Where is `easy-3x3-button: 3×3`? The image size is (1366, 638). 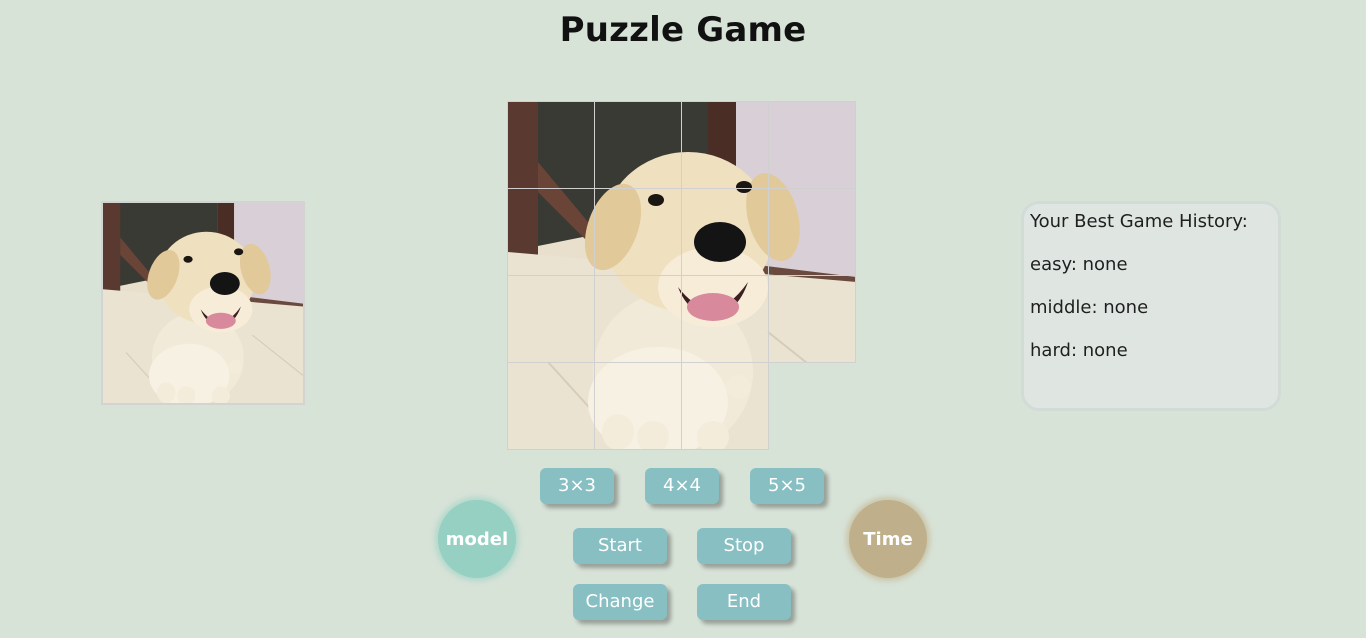 easy-3x3-button: 3×3 is located at coordinates (577, 486).